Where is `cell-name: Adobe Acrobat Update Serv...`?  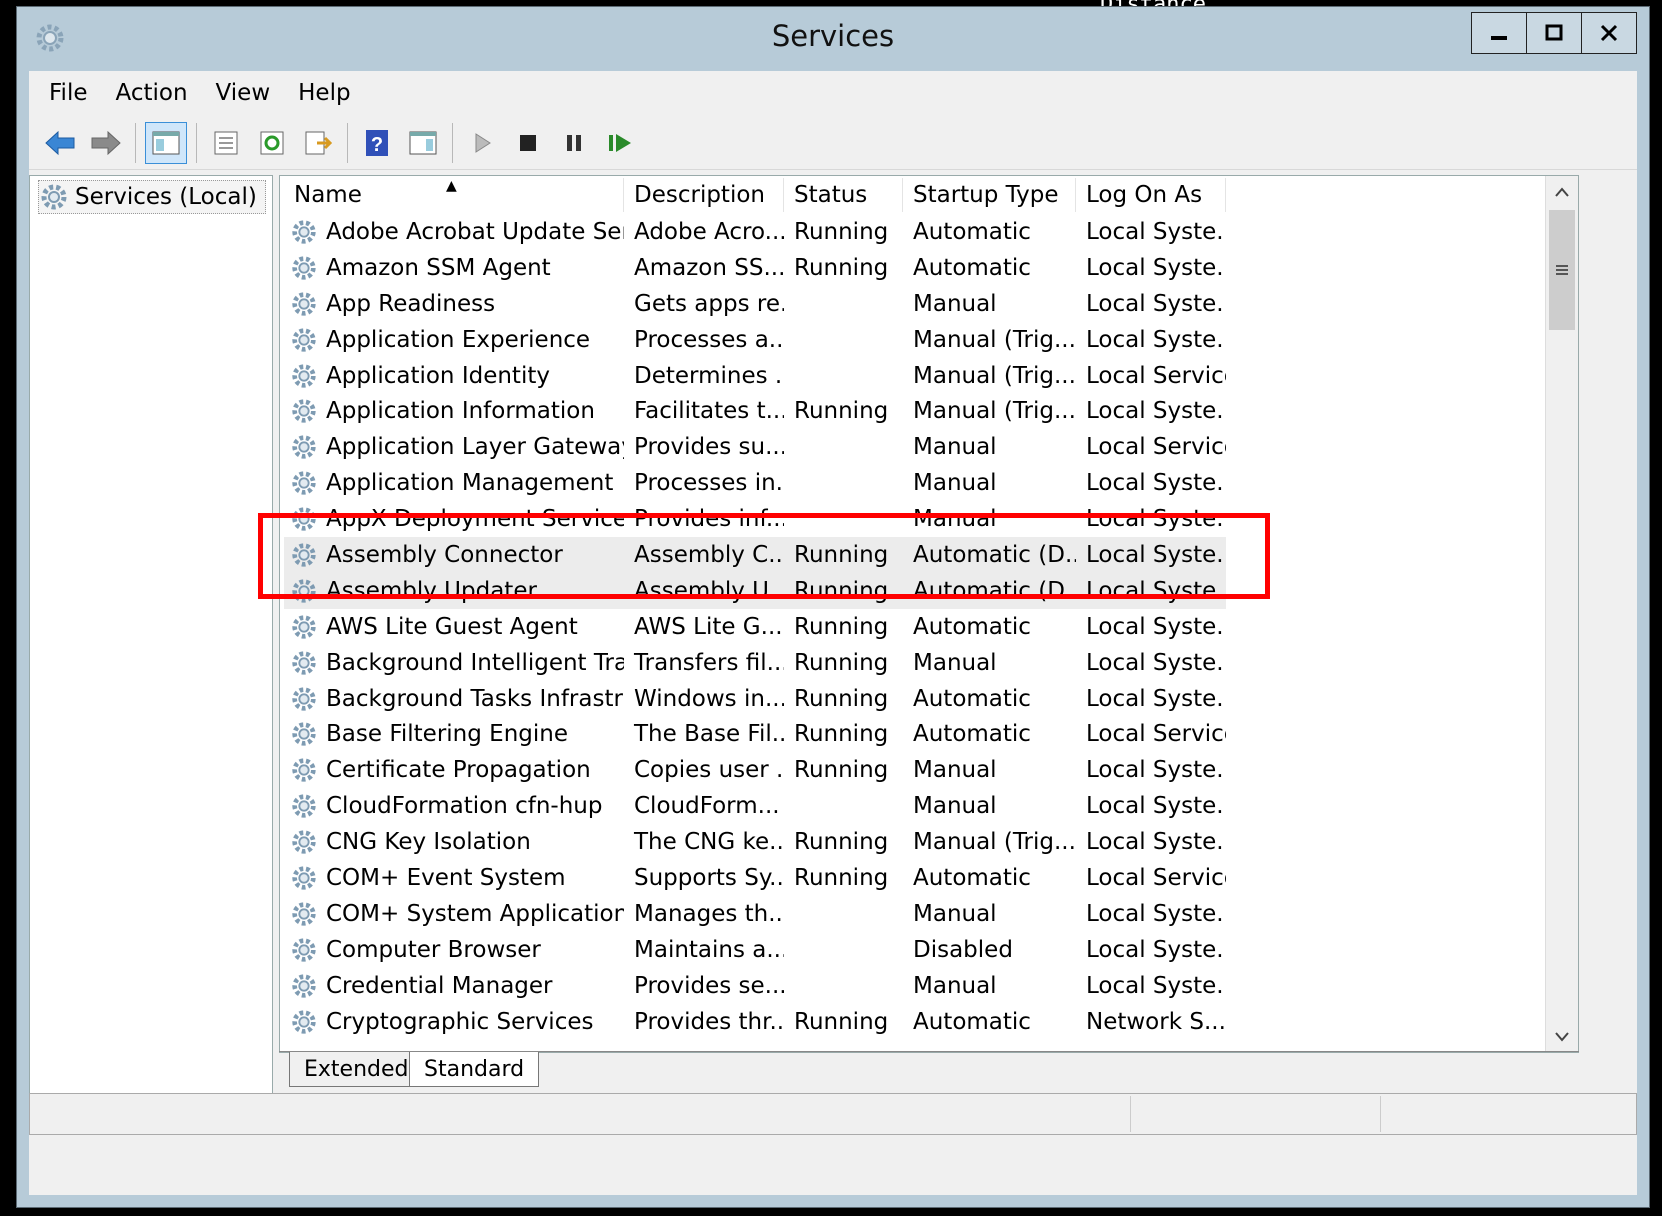 cell-name: Adobe Acrobat Update Serv... is located at coordinates (454, 232).